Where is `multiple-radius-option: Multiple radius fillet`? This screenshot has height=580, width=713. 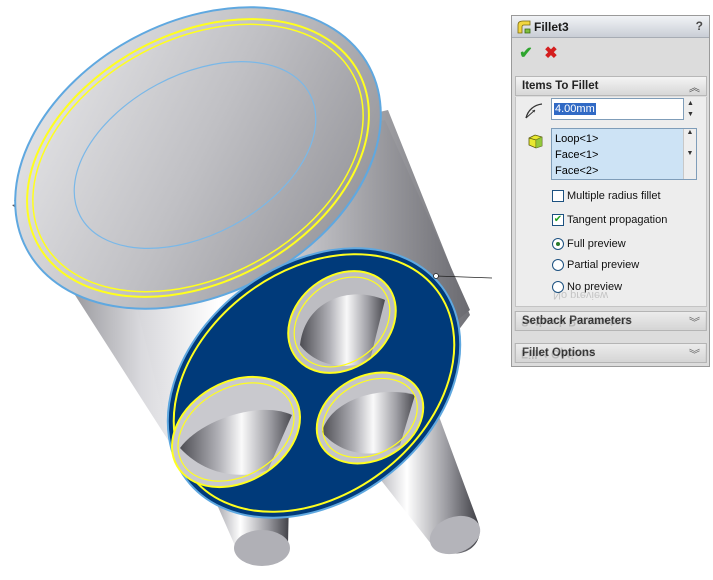
multiple-radius-option: Multiple radius fillet is located at coordinates (622, 197).